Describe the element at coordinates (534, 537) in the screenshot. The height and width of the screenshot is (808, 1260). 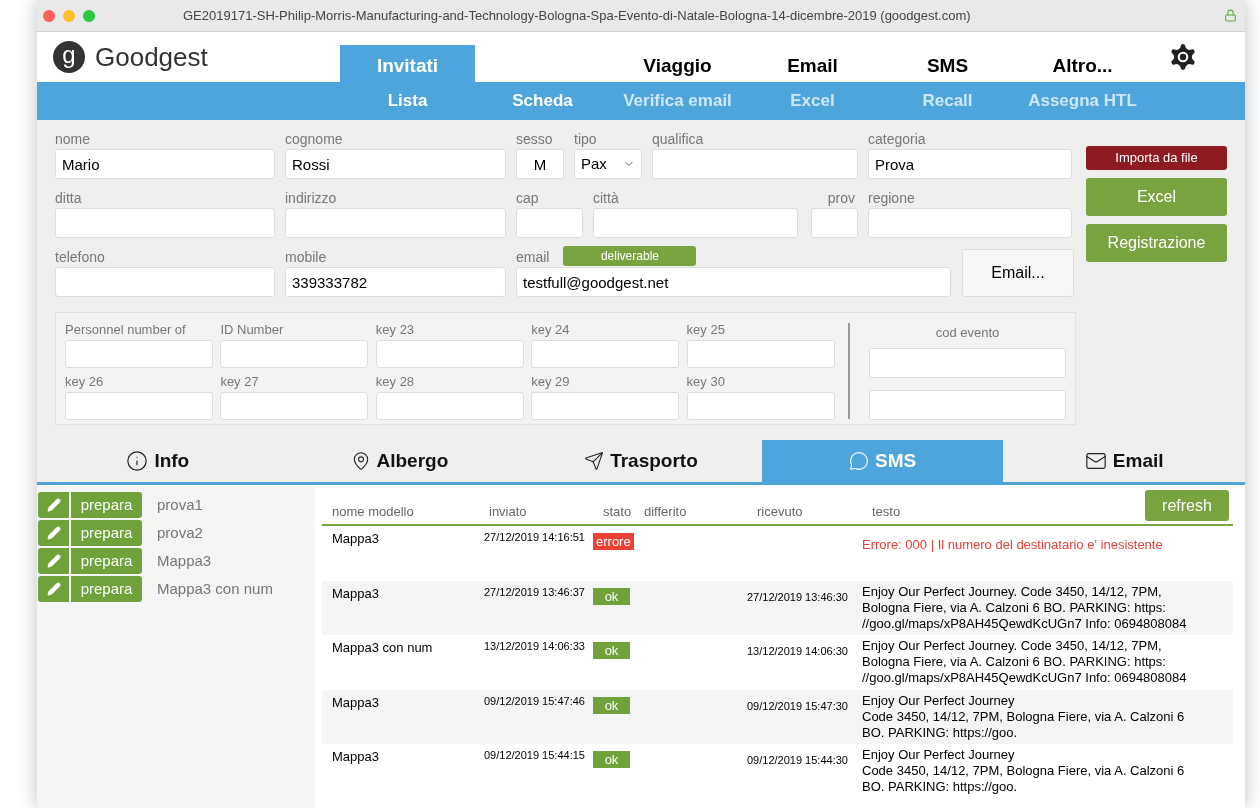
I see `table-cell-text: 27/12/2019 14:16:51` at that location.